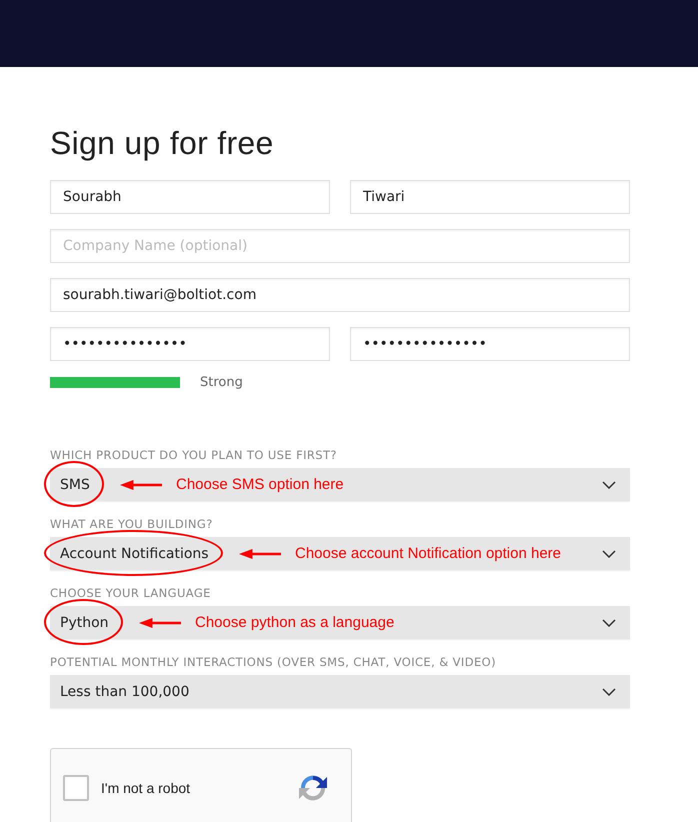 Image resolution: width=698 pixels, height=822 pixels. Describe the element at coordinates (428, 553) in the screenshot. I see `annotation-text: Choose account Notification option here` at that location.